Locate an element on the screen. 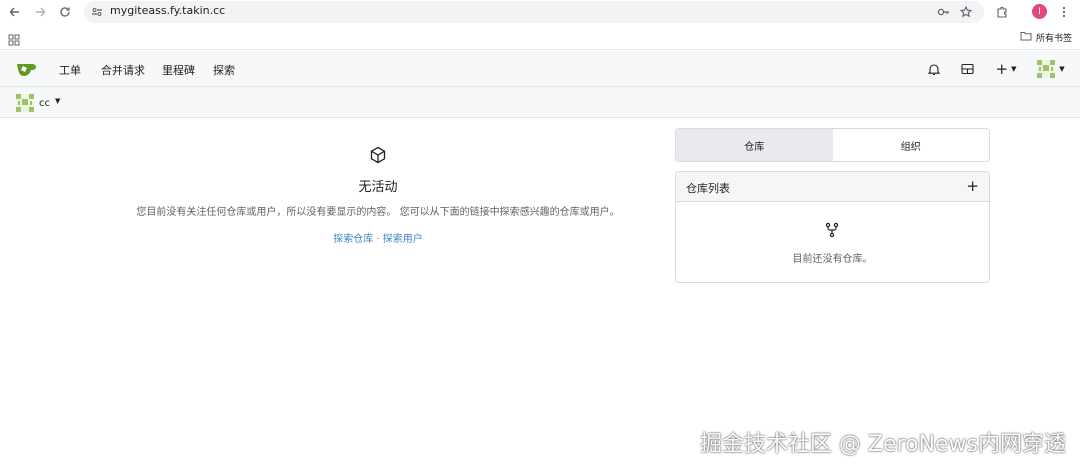 The width and height of the screenshot is (1080, 472). explore-users-link: 探索用户 is located at coordinates (403, 239).